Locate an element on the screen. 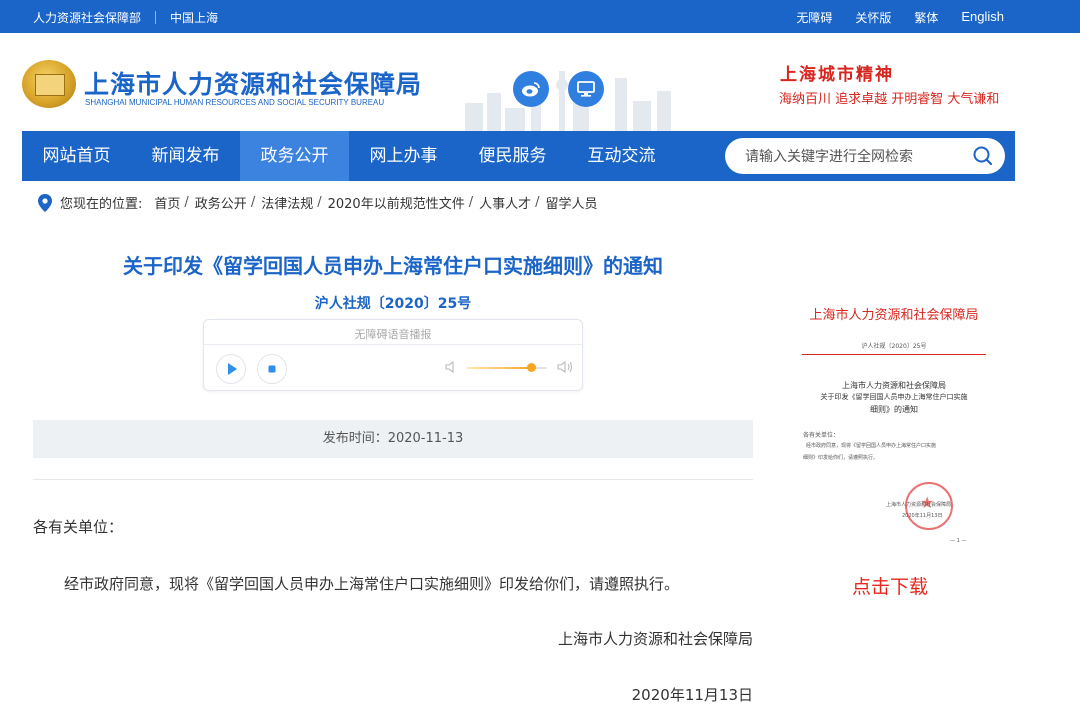 Image resolution: width=1080 pixels, height=710 pixels. signature-organization: 上海市人力资源和社会保障局 is located at coordinates (655, 639).